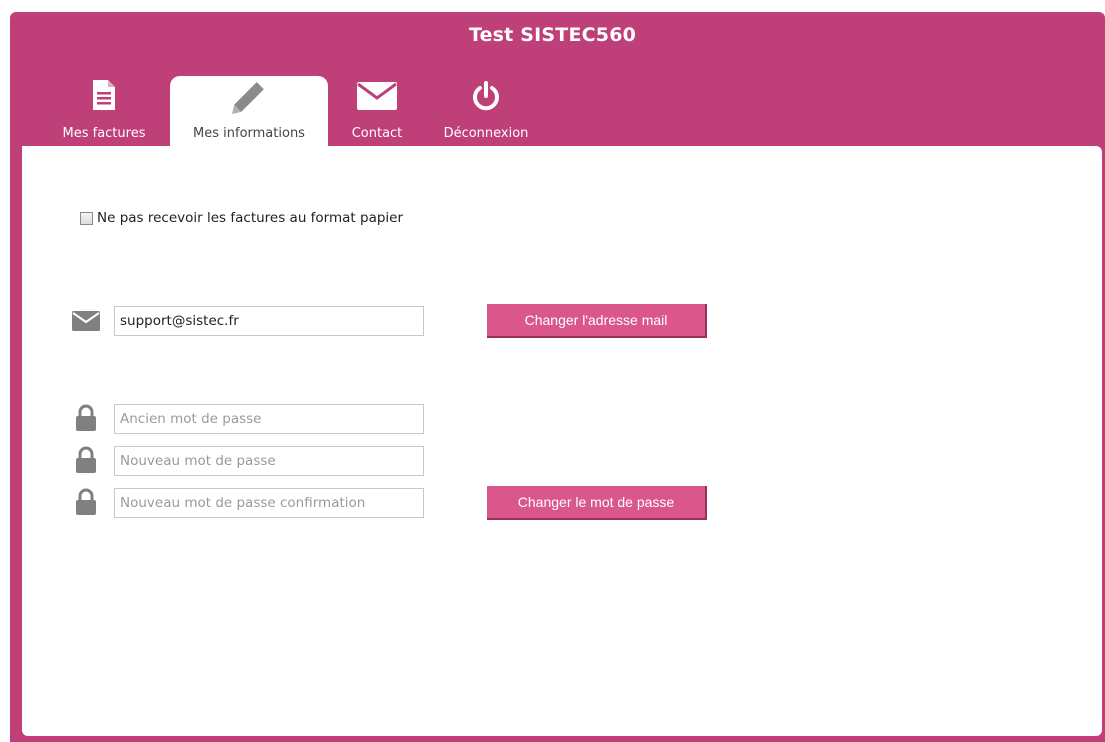 Image resolution: width=1105 pixels, height=742 pixels. Describe the element at coordinates (249, 99) in the screenshot. I see `pencil-icon` at that location.